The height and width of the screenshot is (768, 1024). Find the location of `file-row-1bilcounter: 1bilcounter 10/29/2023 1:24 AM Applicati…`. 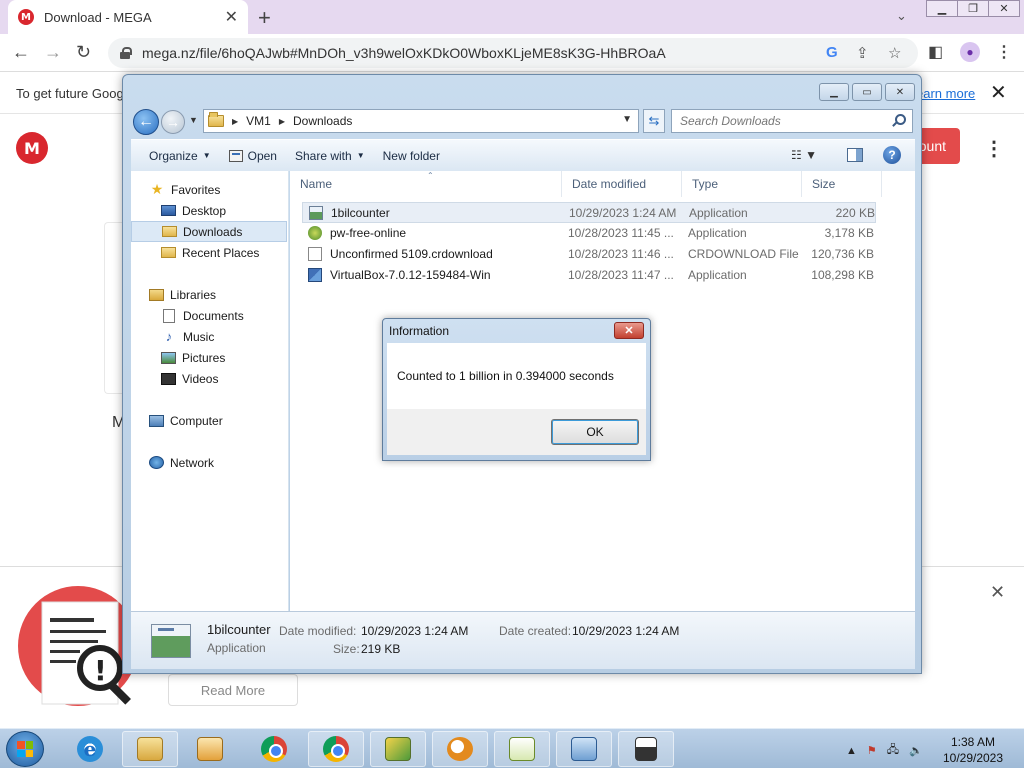

file-row-1bilcounter: 1bilcounter 10/29/2023 1:24 AM Applicati… is located at coordinates (589, 212).